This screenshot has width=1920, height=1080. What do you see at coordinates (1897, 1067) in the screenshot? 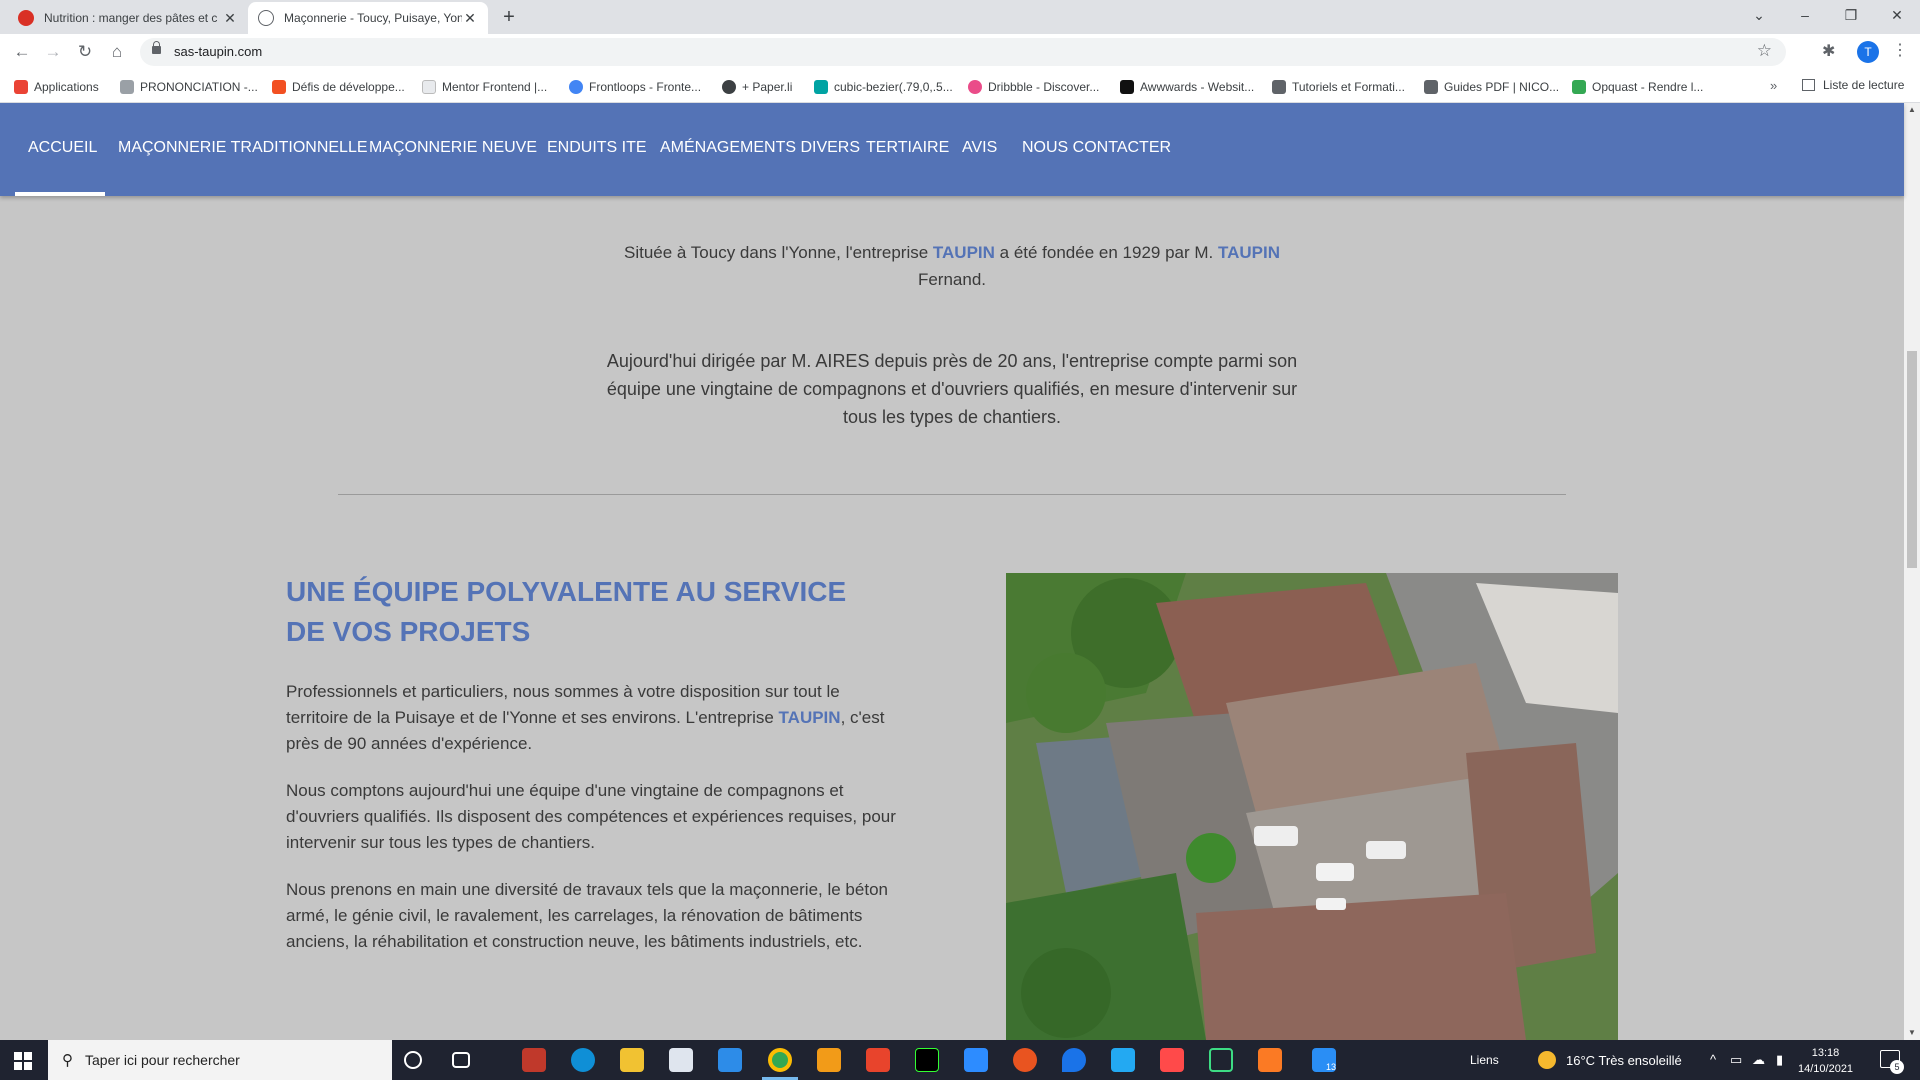
I see `notification-count: 5` at bounding box center [1897, 1067].